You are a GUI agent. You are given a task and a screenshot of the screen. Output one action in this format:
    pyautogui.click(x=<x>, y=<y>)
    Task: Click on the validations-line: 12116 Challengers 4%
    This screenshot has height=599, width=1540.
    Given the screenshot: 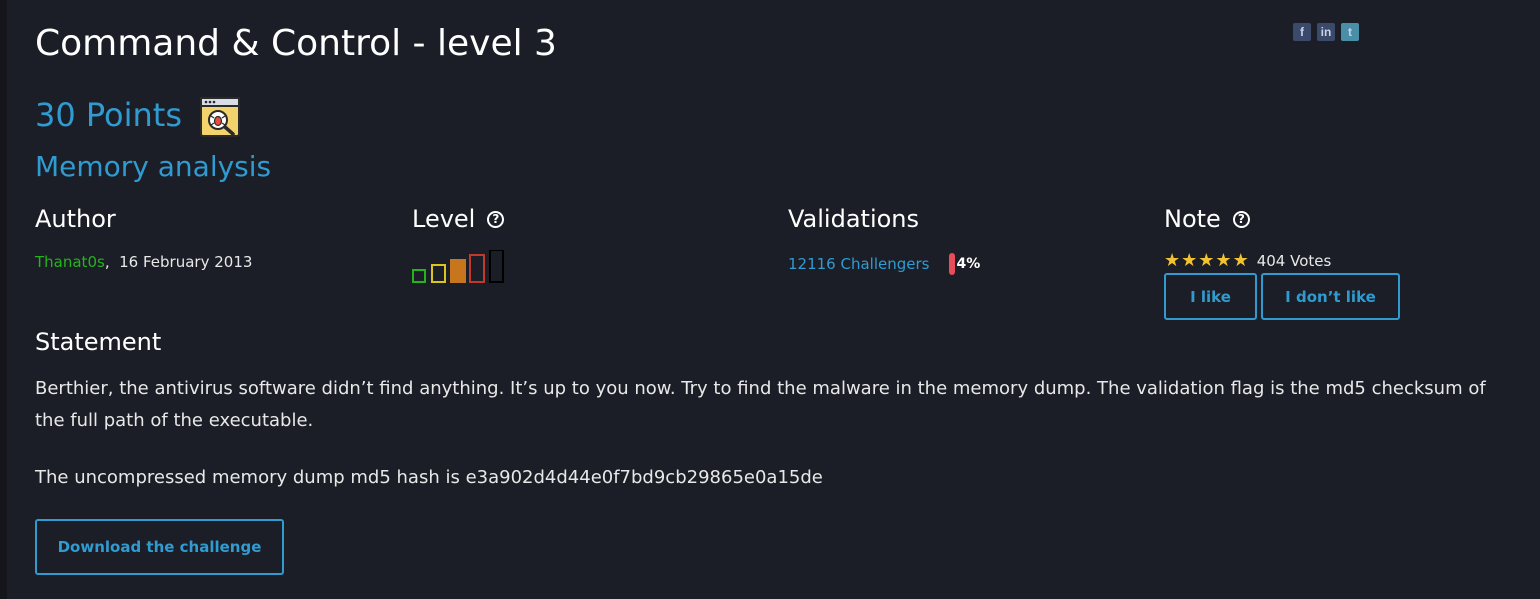 What is the action you would take?
    pyautogui.click(x=884, y=264)
    